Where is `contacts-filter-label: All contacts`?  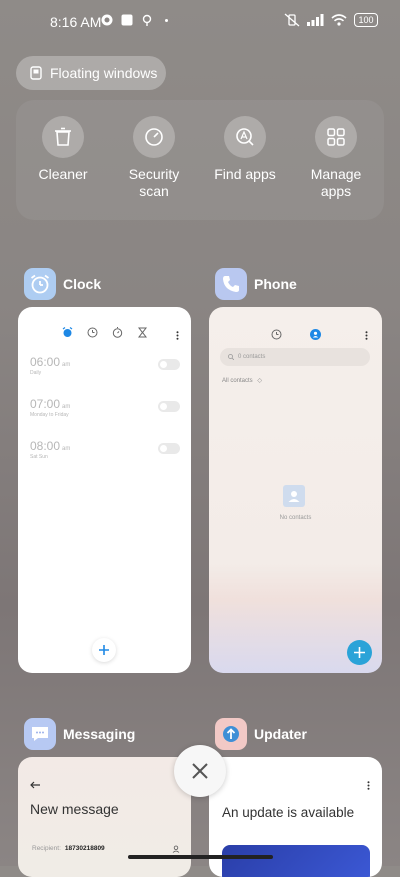 contacts-filter-label: All contacts is located at coordinates (237, 381).